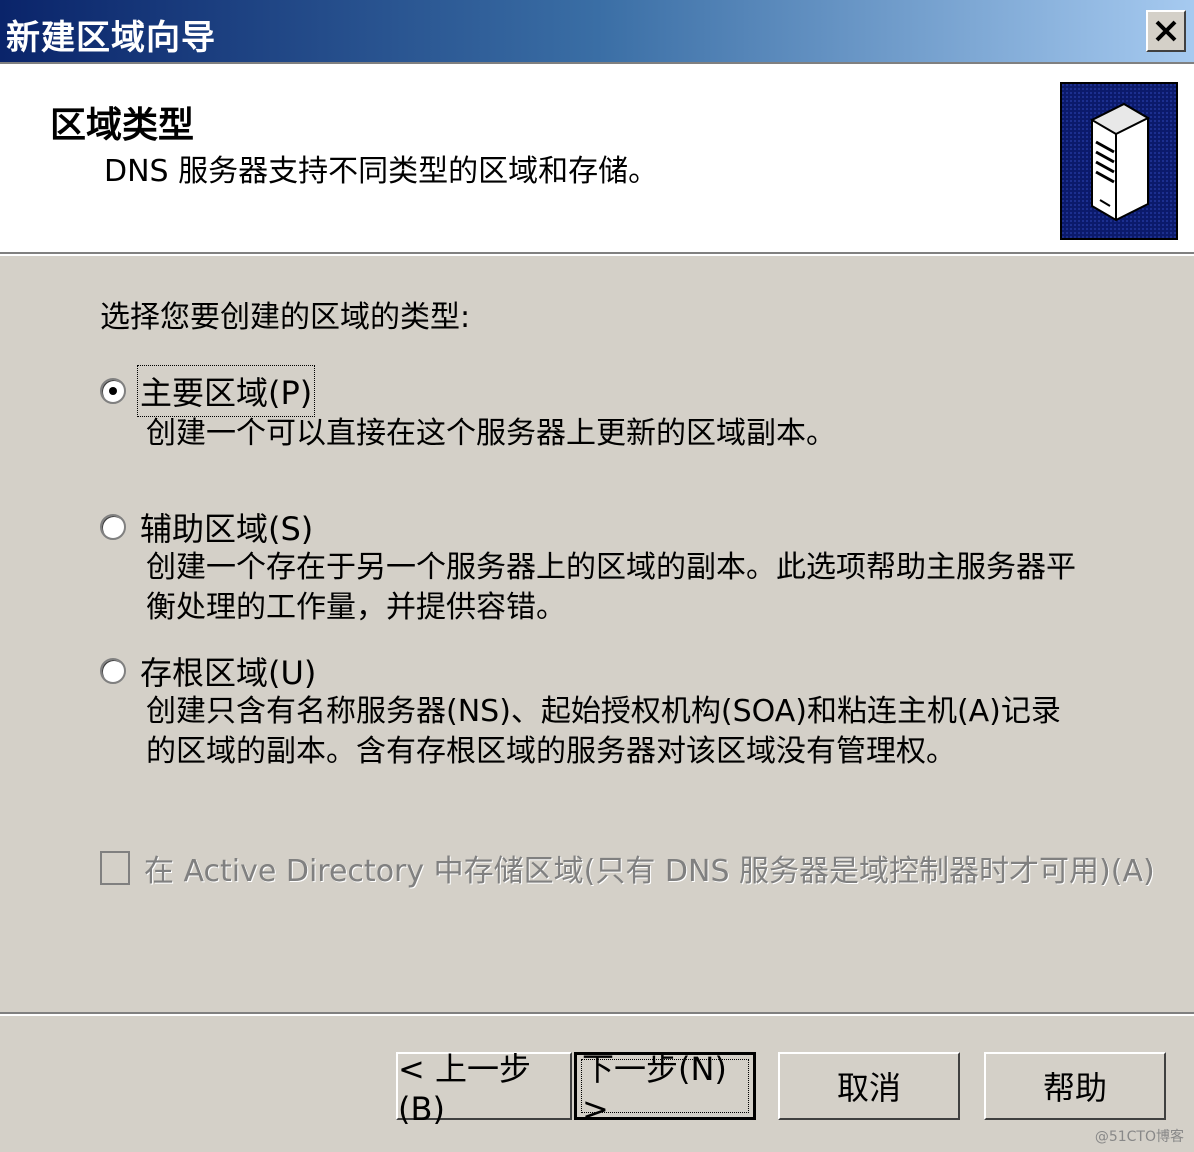 This screenshot has height=1152, width=1194. Describe the element at coordinates (111, 38) in the screenshot. I see `window-title: 新建区域向导` at that location.